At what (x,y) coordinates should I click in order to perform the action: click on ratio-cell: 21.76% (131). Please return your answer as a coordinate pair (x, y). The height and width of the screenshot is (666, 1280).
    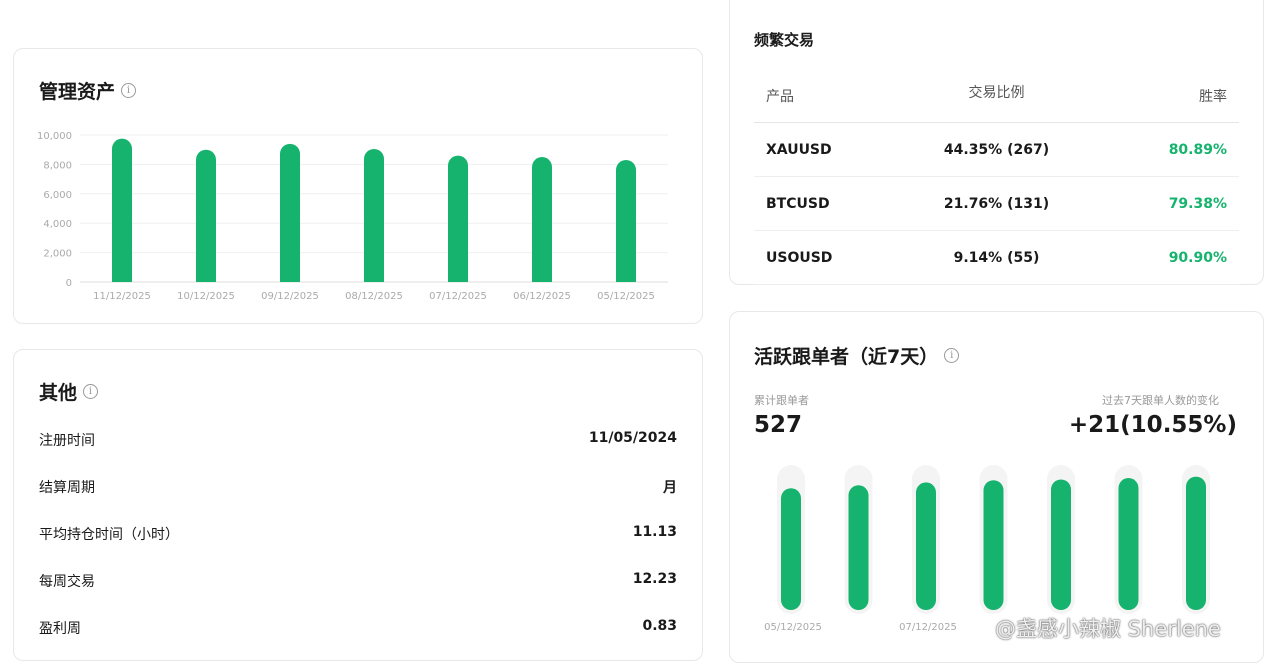
    Looking at the image, I should click on (996, 203).